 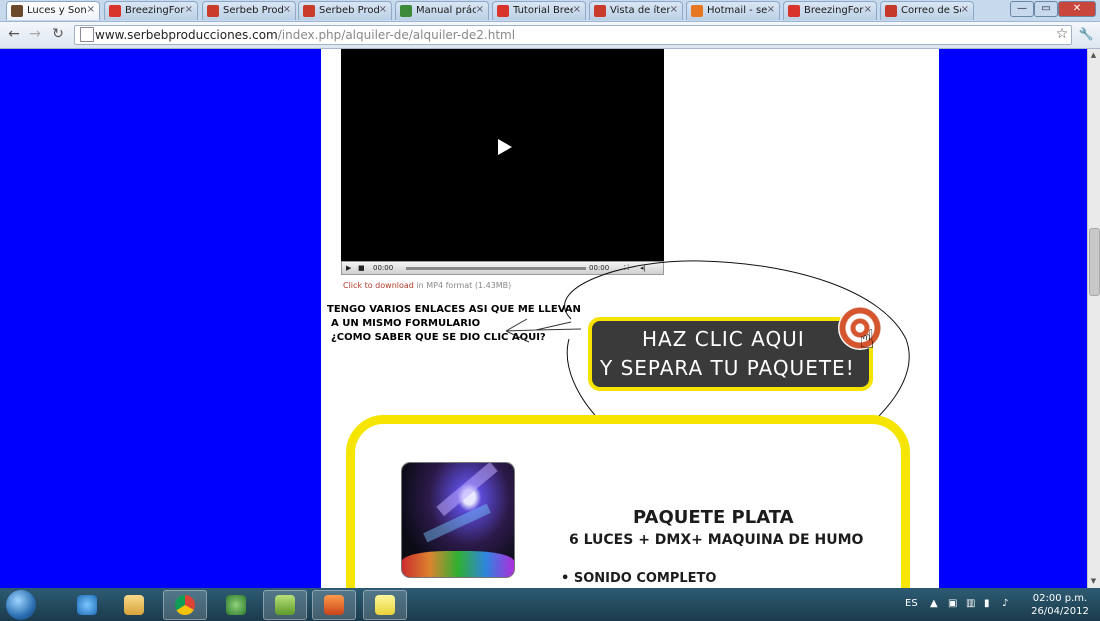 I want to click on address-host: www.serbebproducciones.com, so click(x=186, y=35).